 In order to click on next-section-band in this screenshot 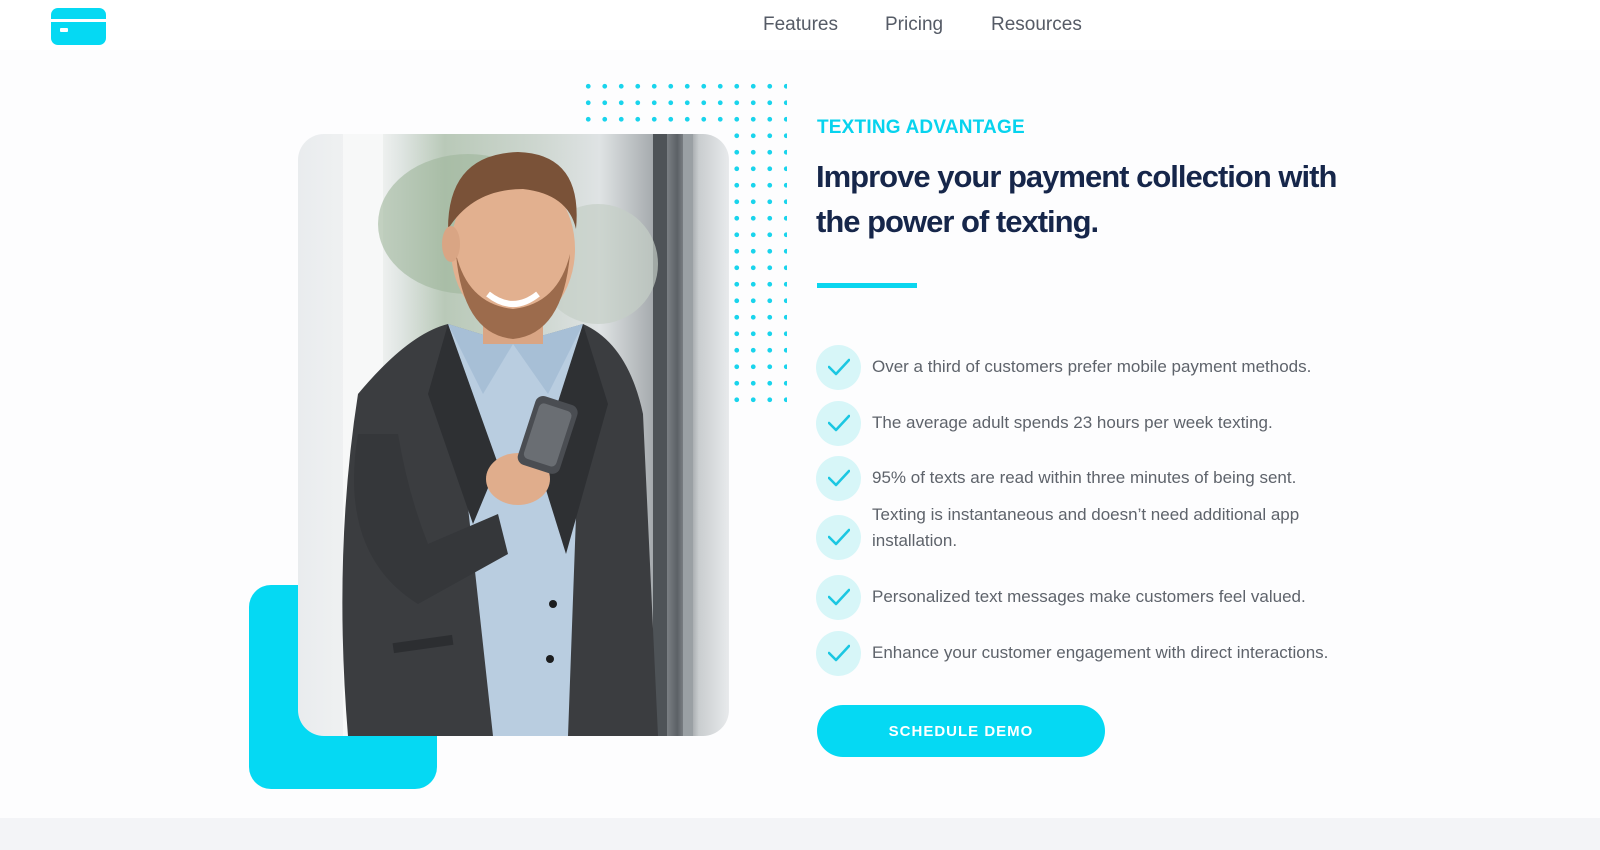, I will do `click(800, 834)`.